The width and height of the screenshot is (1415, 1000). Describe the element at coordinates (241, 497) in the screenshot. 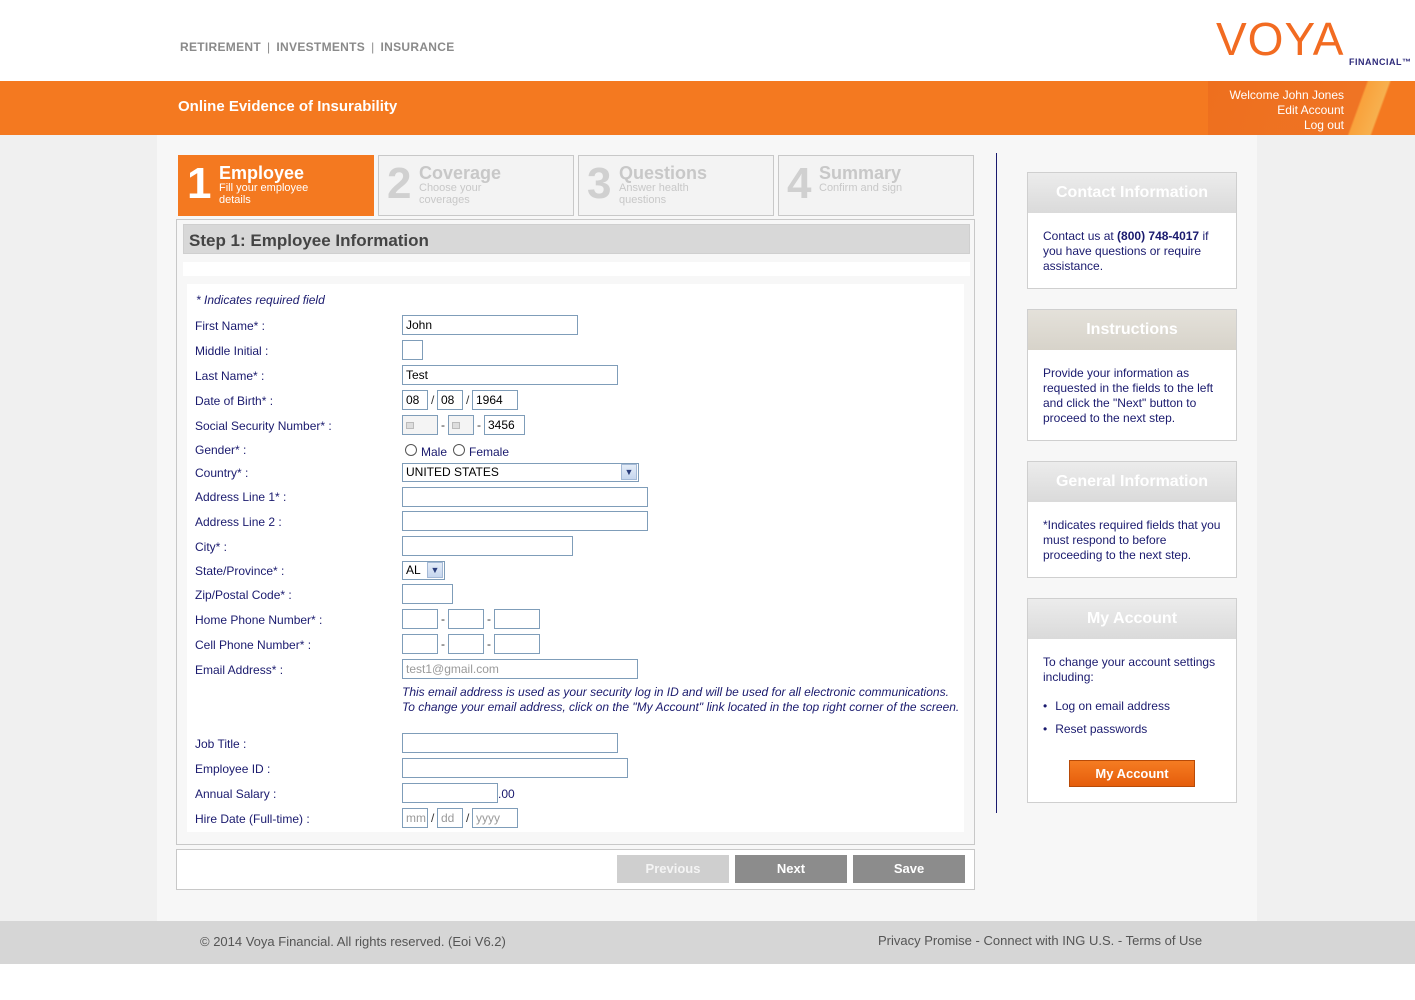

I see `address1-label: Address Line 1* :` at that location.